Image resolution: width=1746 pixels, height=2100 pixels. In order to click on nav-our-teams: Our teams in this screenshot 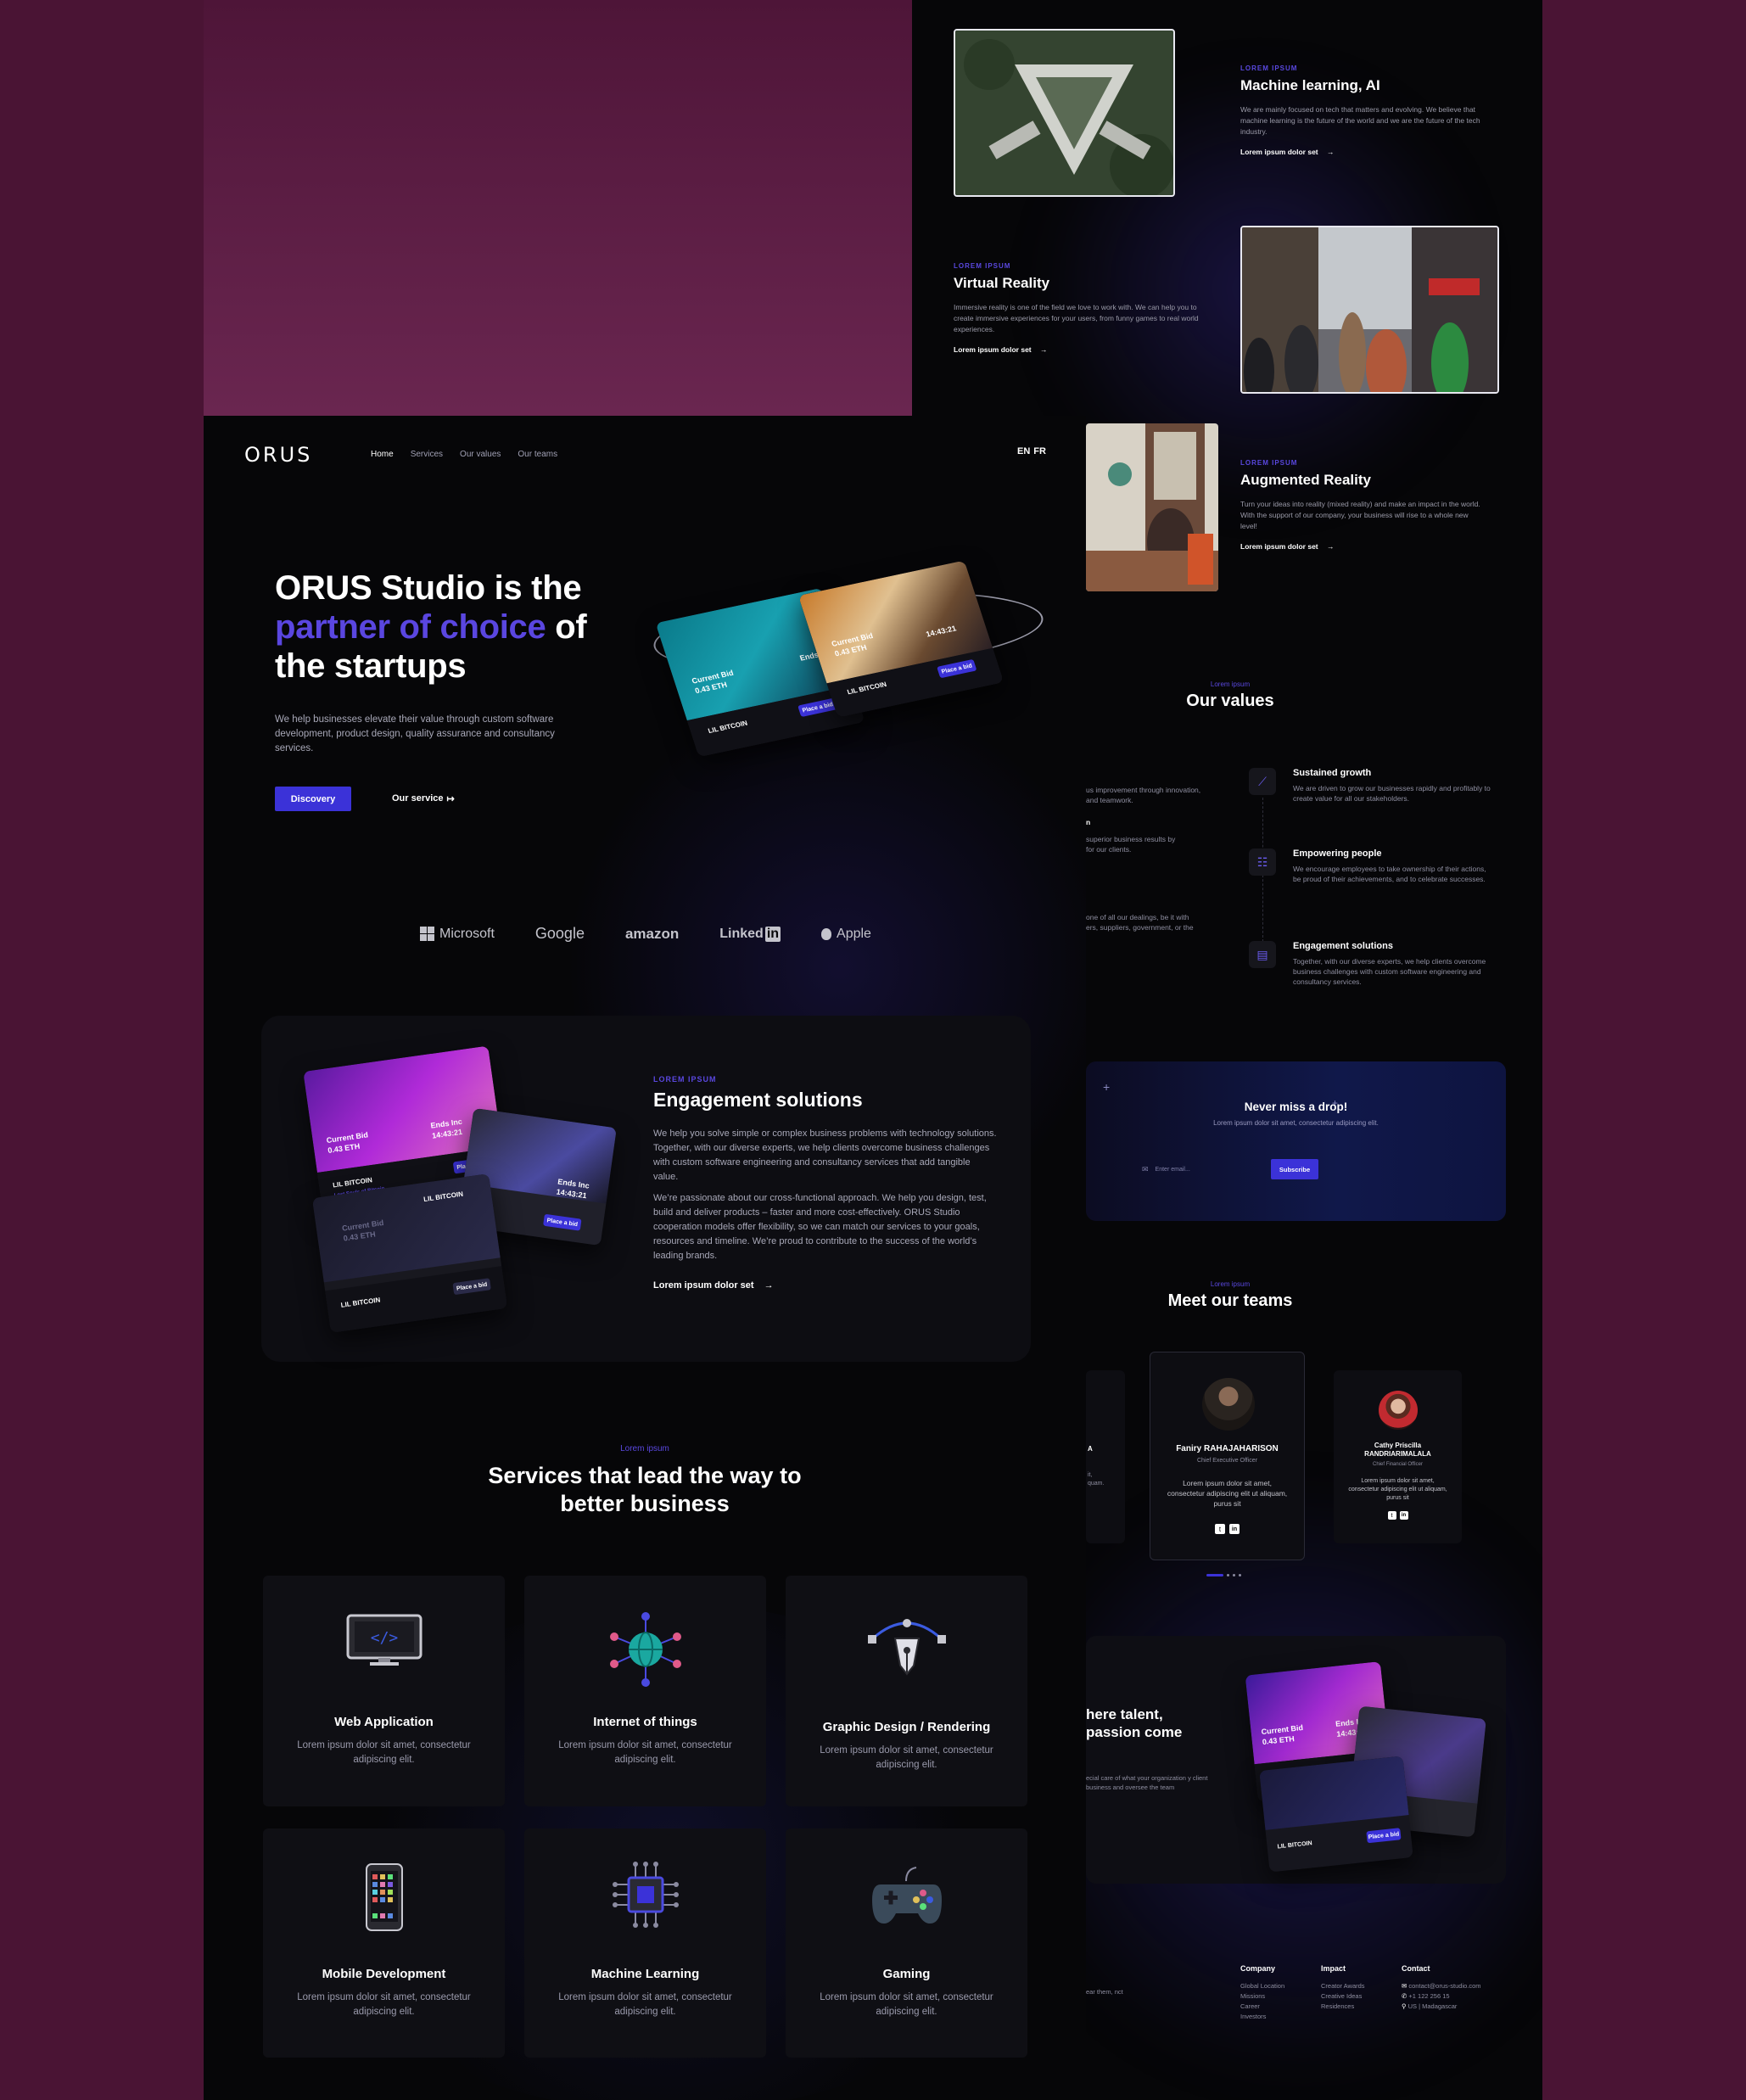, I will do `click(537, 455)`.